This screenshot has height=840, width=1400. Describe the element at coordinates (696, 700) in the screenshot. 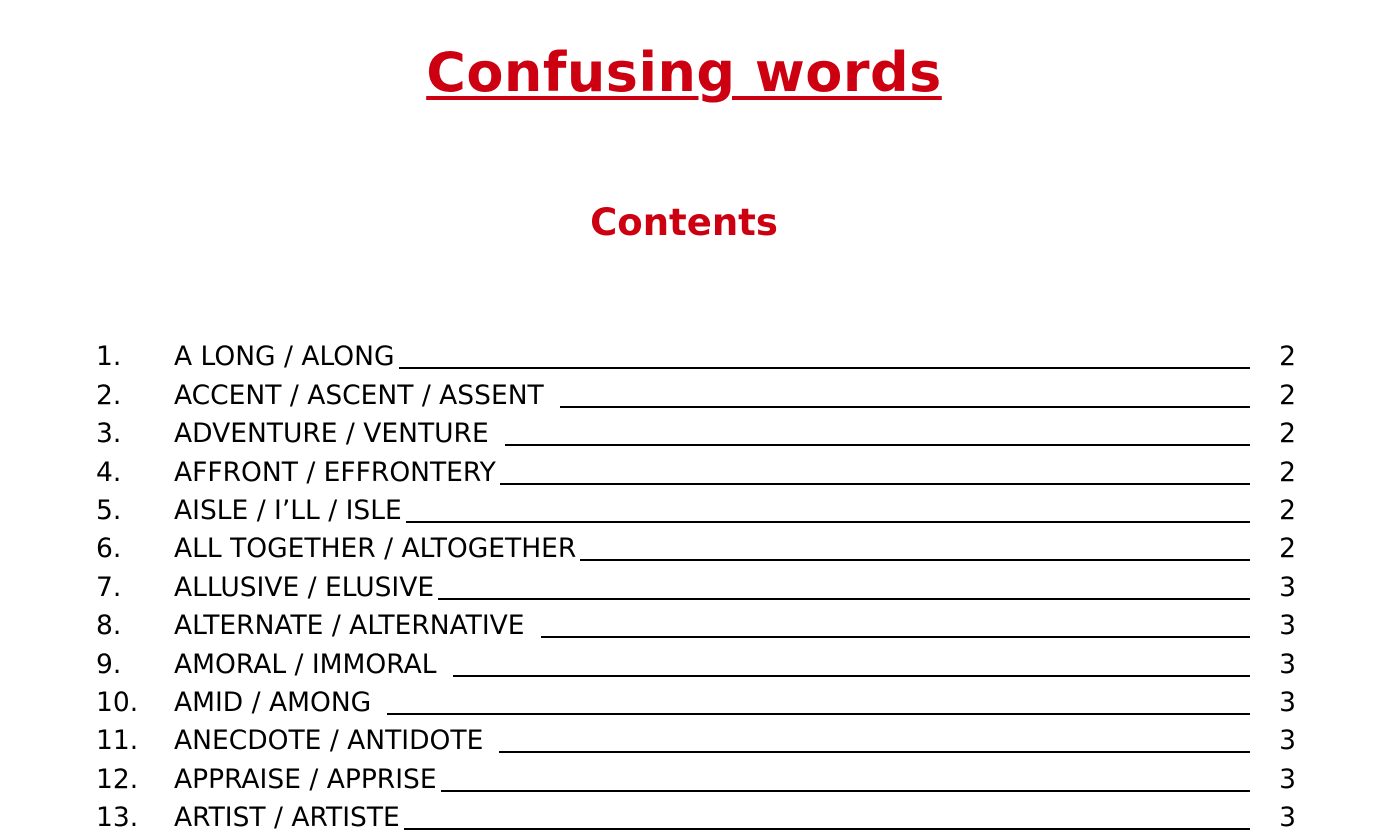

I see `toc-entry: 10. AMID / AMONG 3` at that location.